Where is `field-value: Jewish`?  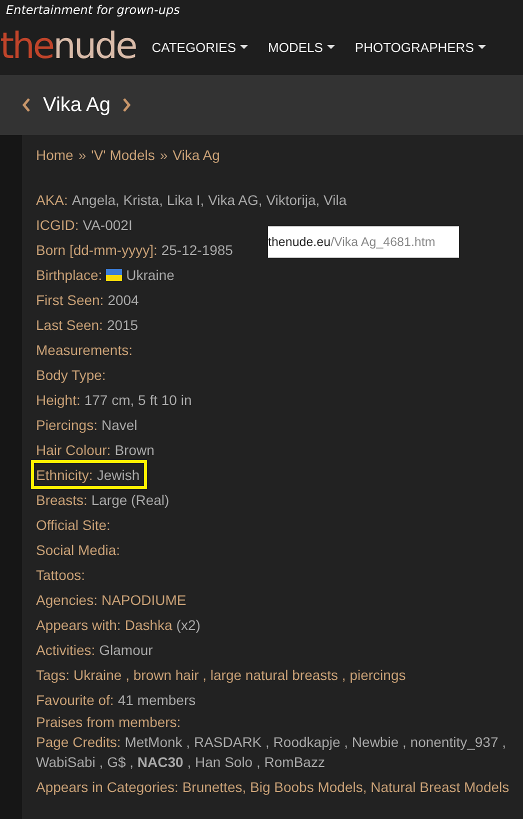 field-value: Jewish is located at coordinates (118, 474).